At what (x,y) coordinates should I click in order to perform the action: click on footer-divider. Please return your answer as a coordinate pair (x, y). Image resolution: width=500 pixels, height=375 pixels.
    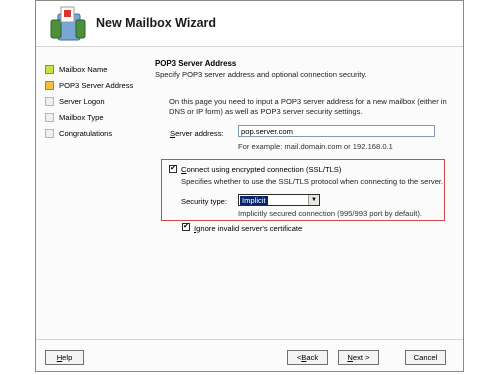
    Looking at the image, I should click on (249, 339).